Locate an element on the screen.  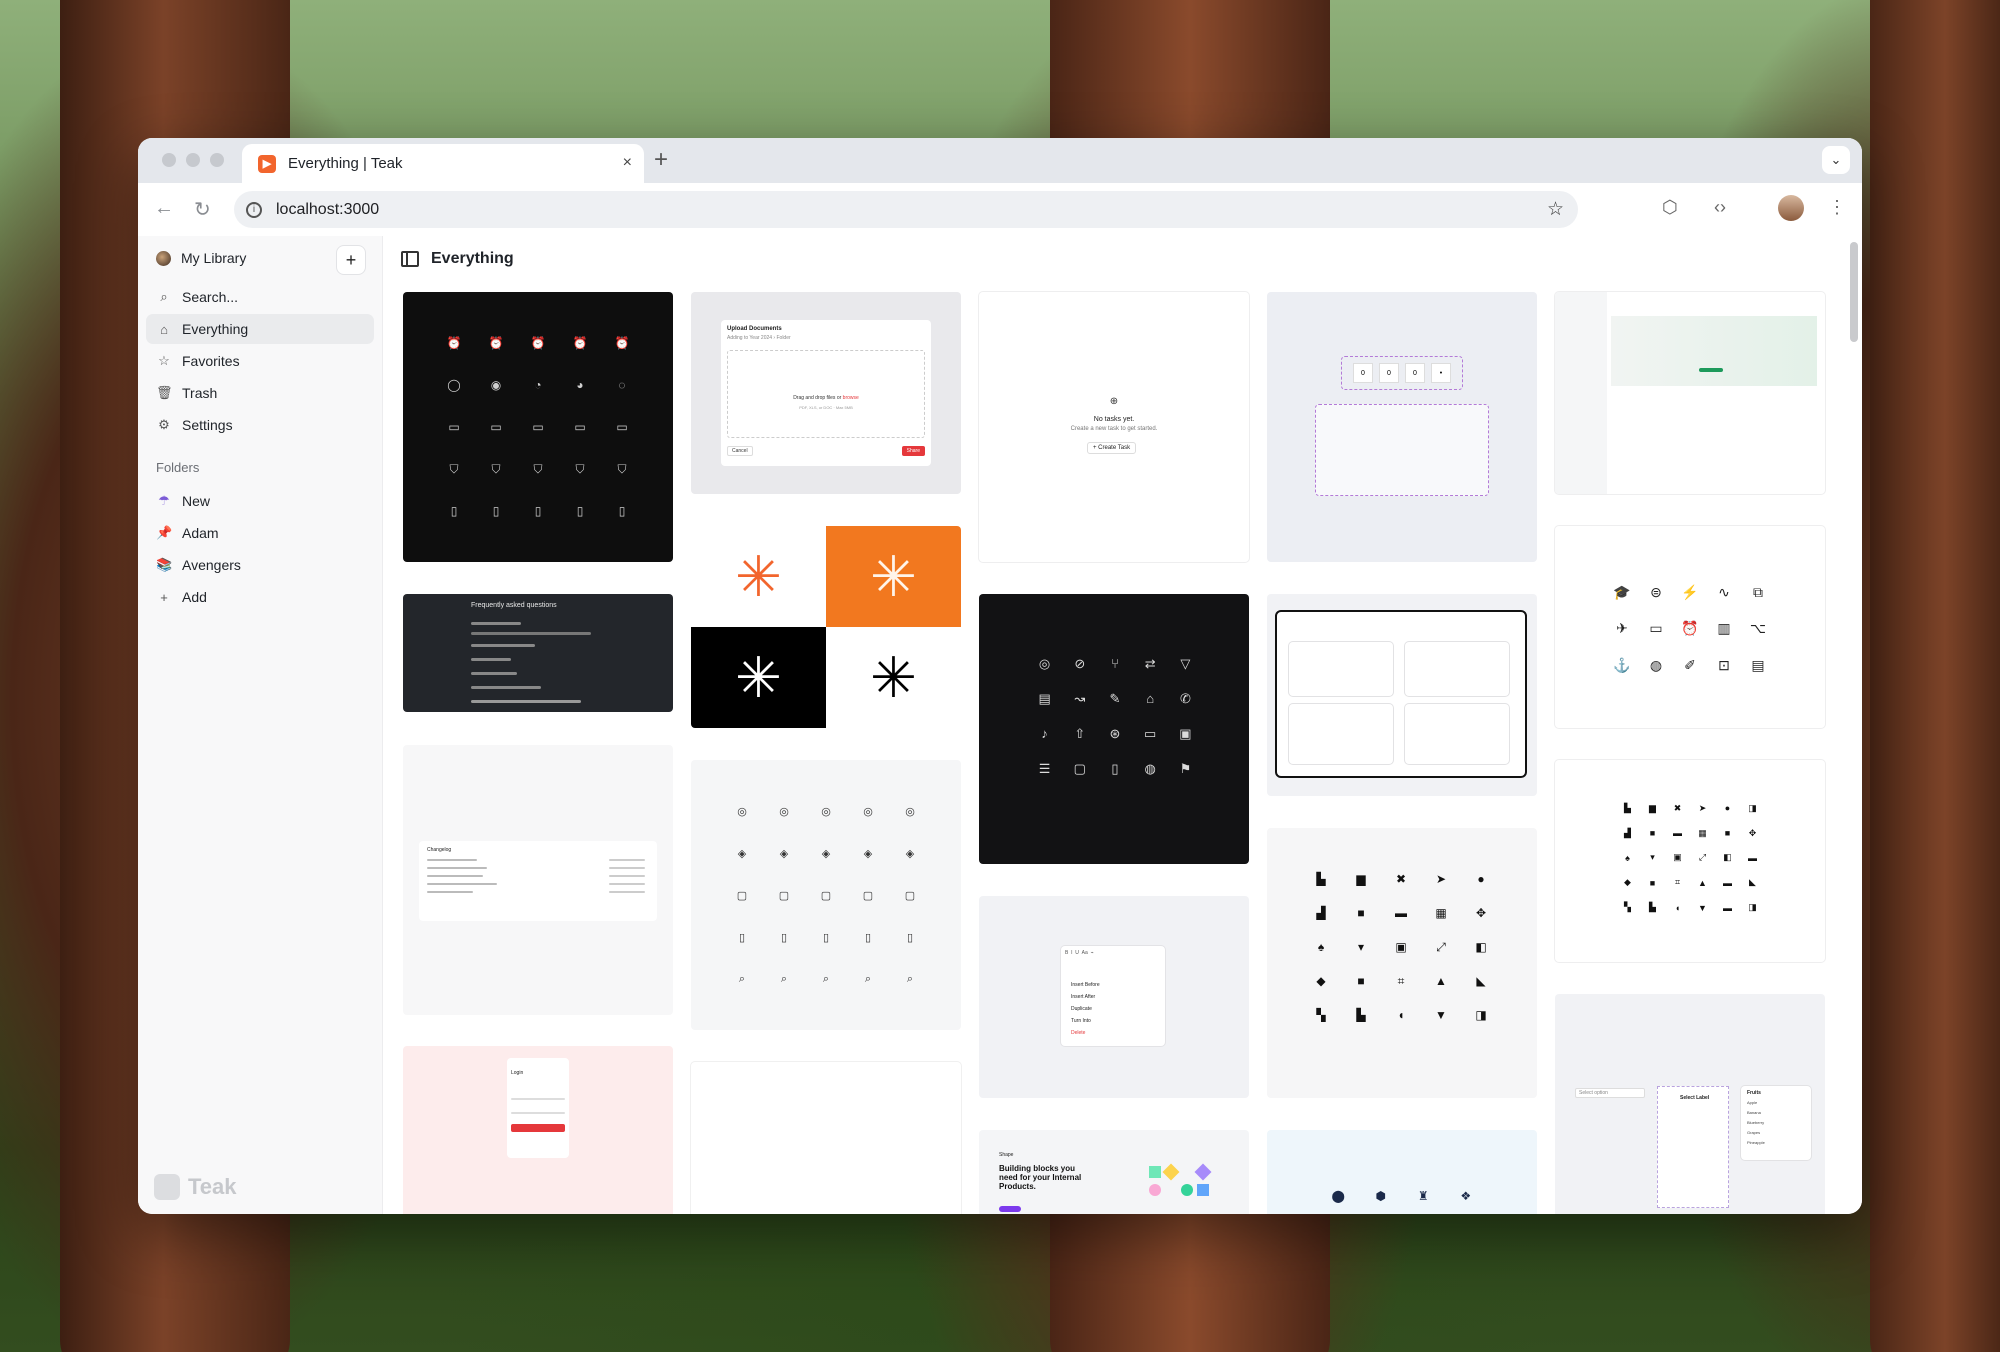
icon-grid: ⏰ ⏰ ⏰ ⏰ ⏰ ◯ ◉ ◔ ◕ ◌ ▭ ▭ ▭ ▭ ▭ ⛉ ⛉ ⛉ ⛉ ⛉ ▯ ▯ ▯ ▯ ▯ is located at coordinates (538, 427).